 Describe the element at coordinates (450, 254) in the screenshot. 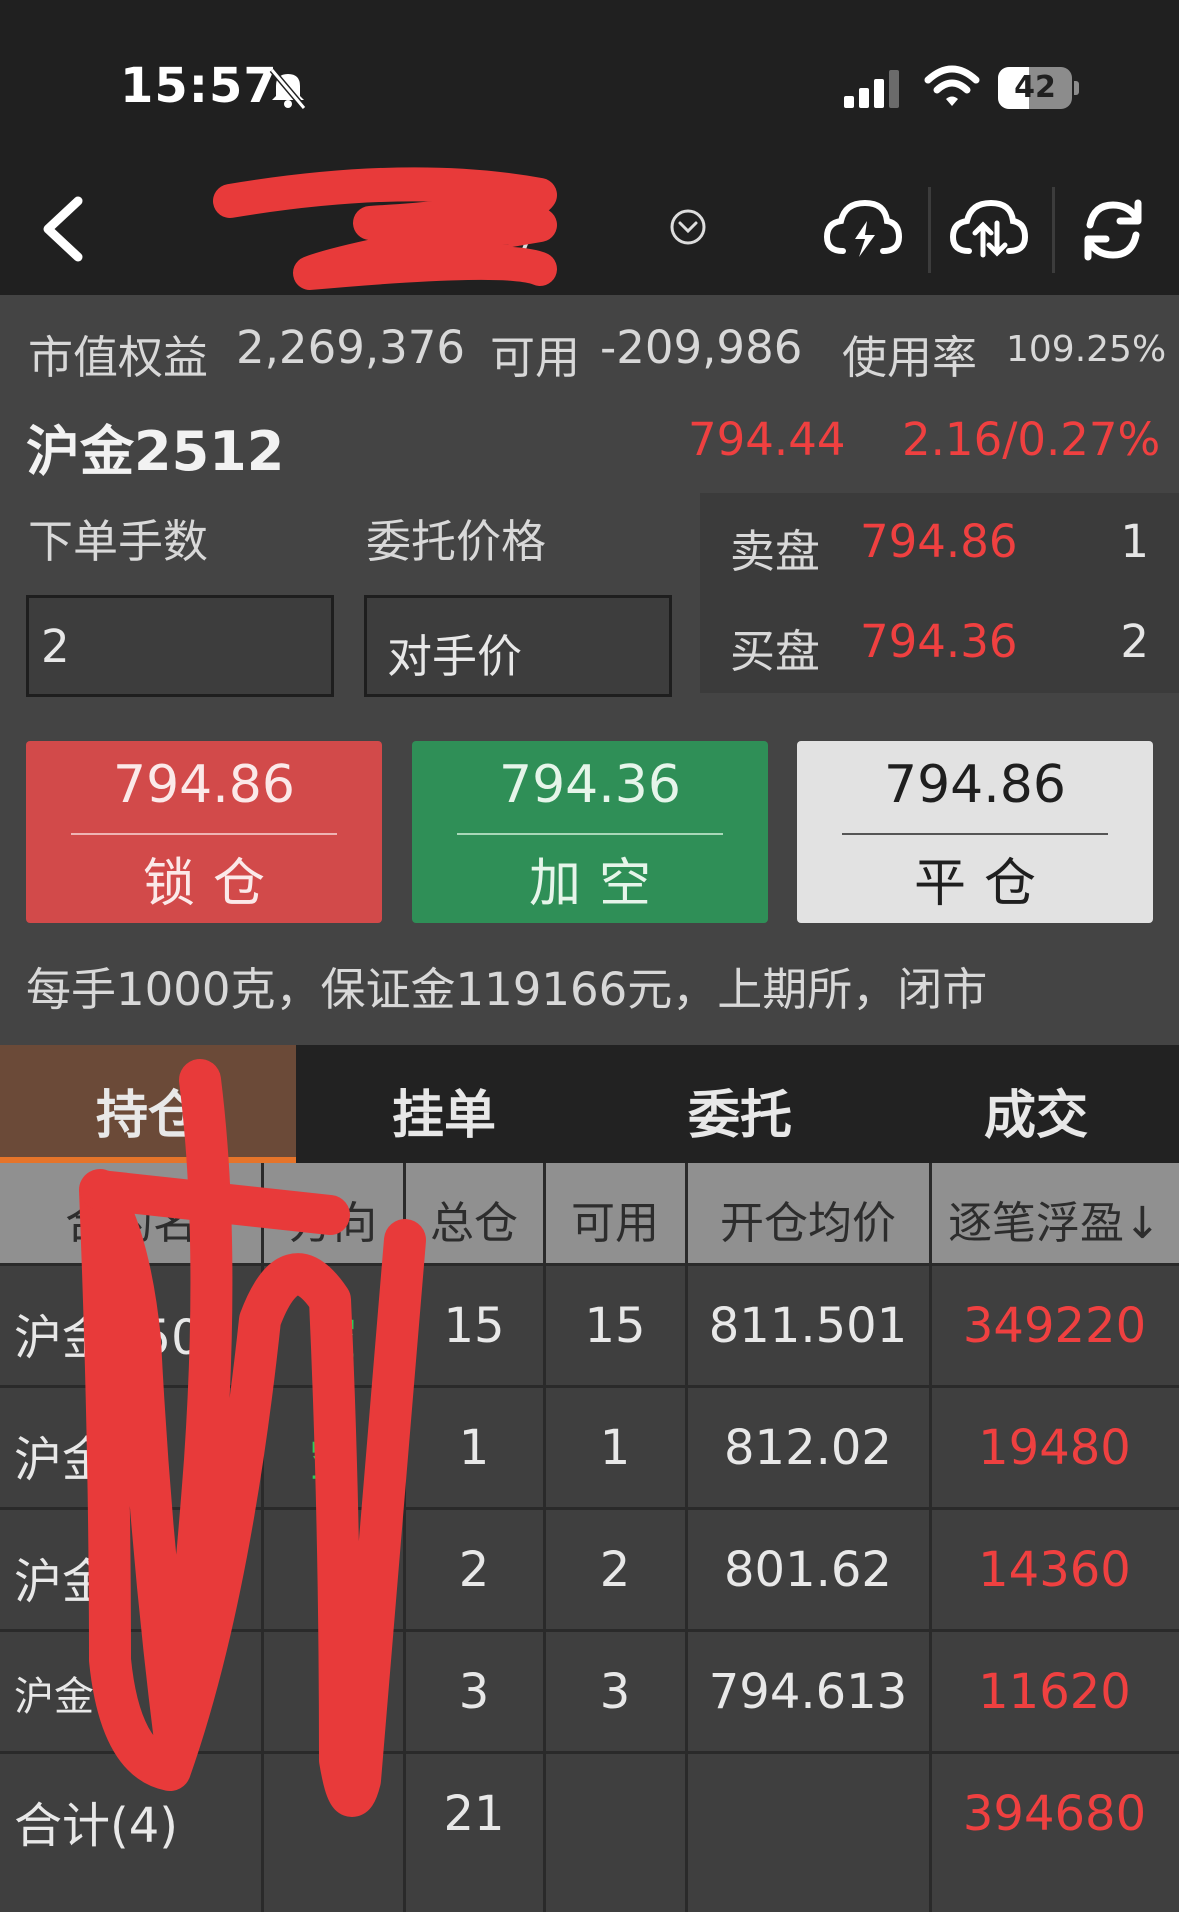

I see `account-id: 70****7` at that location.